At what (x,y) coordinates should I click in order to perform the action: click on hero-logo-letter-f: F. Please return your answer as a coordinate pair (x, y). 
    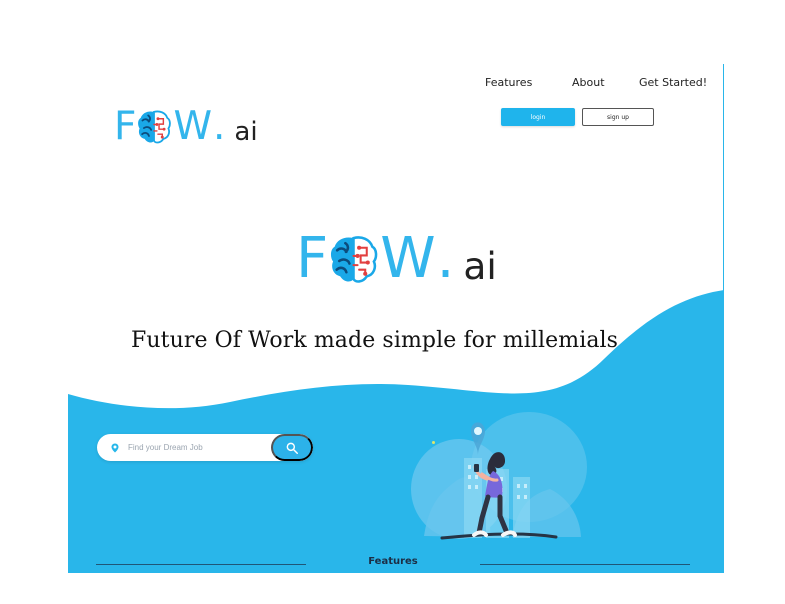
    Looking at the image, I should click on (312, 258).